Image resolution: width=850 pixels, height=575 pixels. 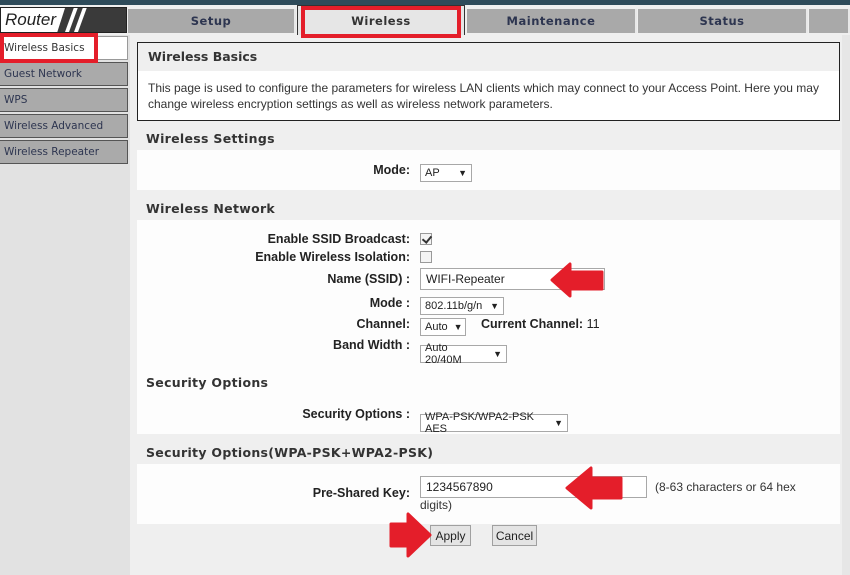 What do you see at coordinates (212, 21) in the screenshot?
I see `tab-setup: Setup` at bounding box center [212, 21].